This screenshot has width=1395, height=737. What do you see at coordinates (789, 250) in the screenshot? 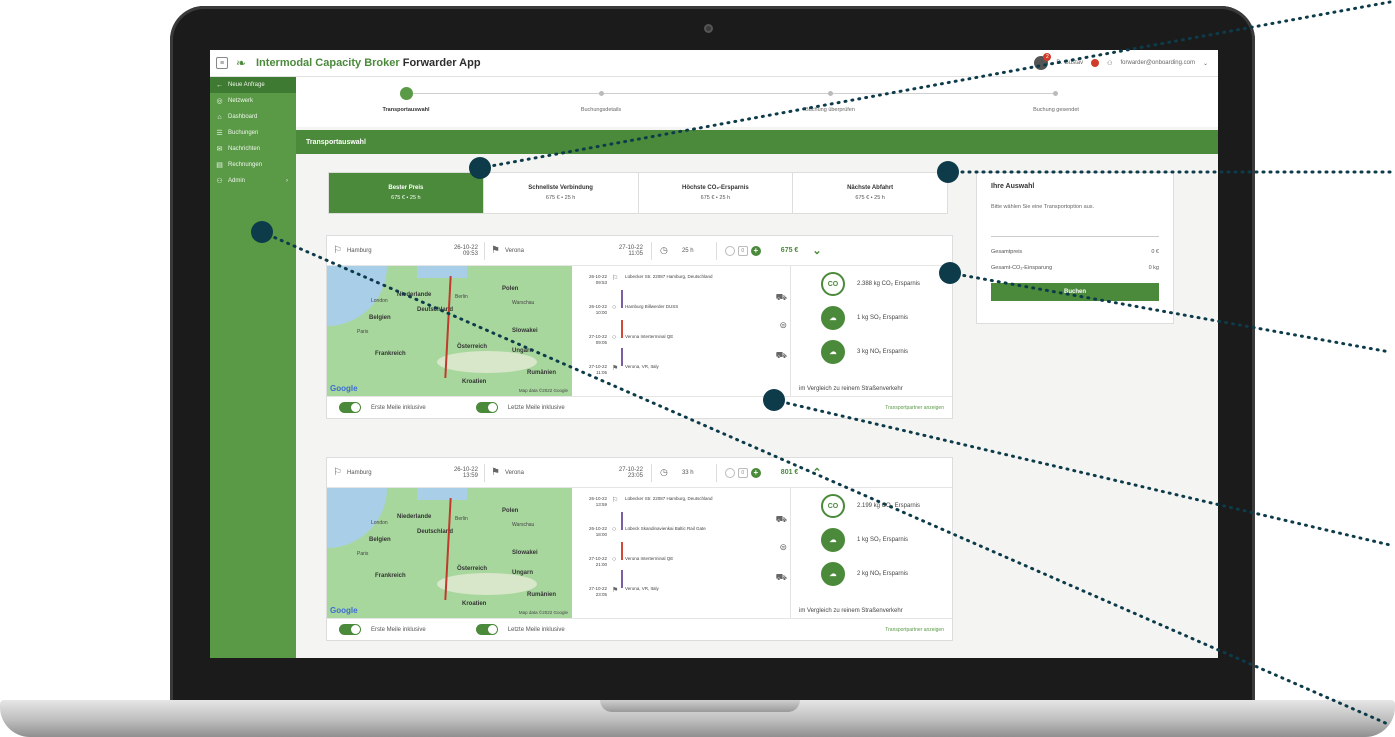
I see `price: 675 €` at bounding box center [789, 250].